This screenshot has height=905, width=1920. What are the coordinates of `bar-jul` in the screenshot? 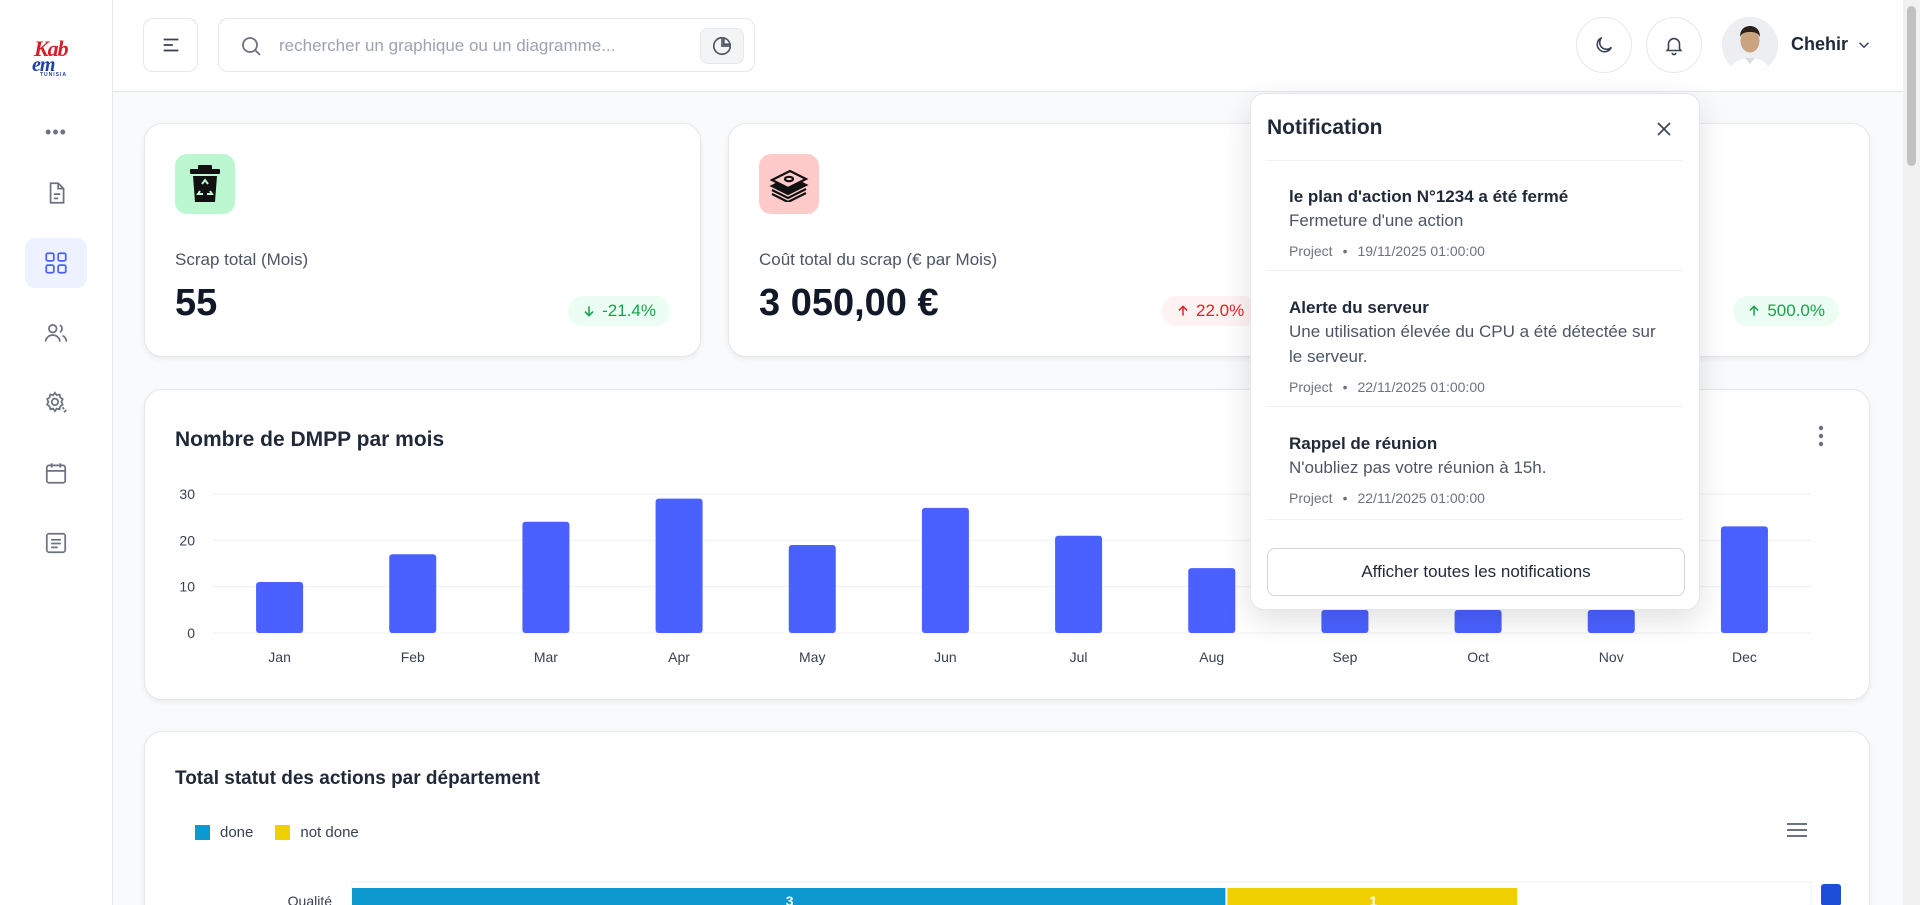 It's located at (1079, 584).